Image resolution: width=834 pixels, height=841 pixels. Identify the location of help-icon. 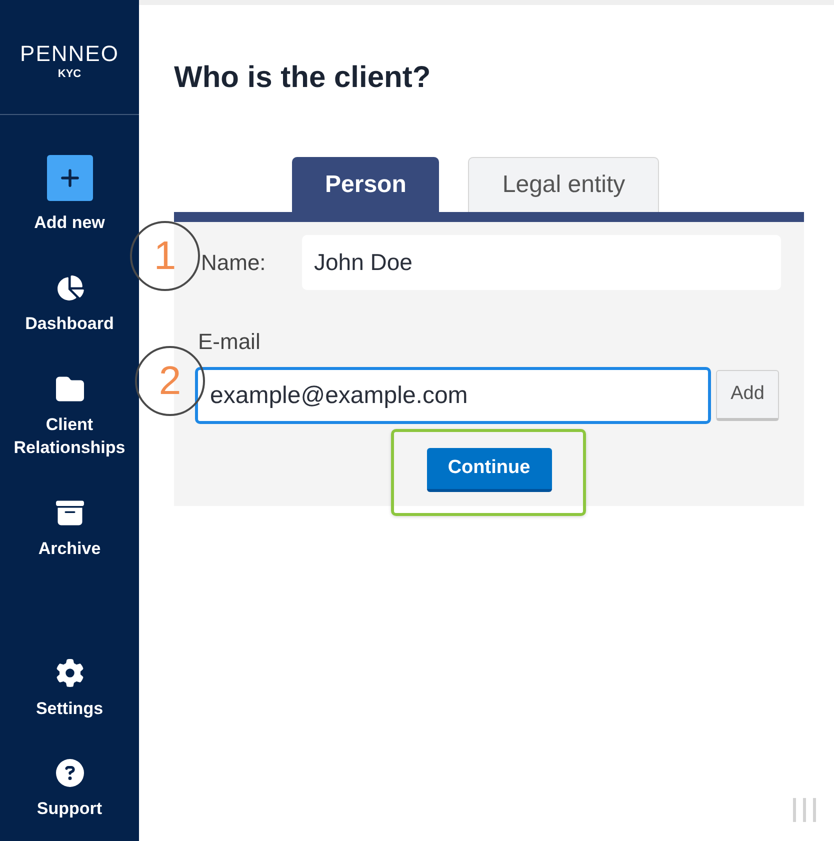
(70, 773).